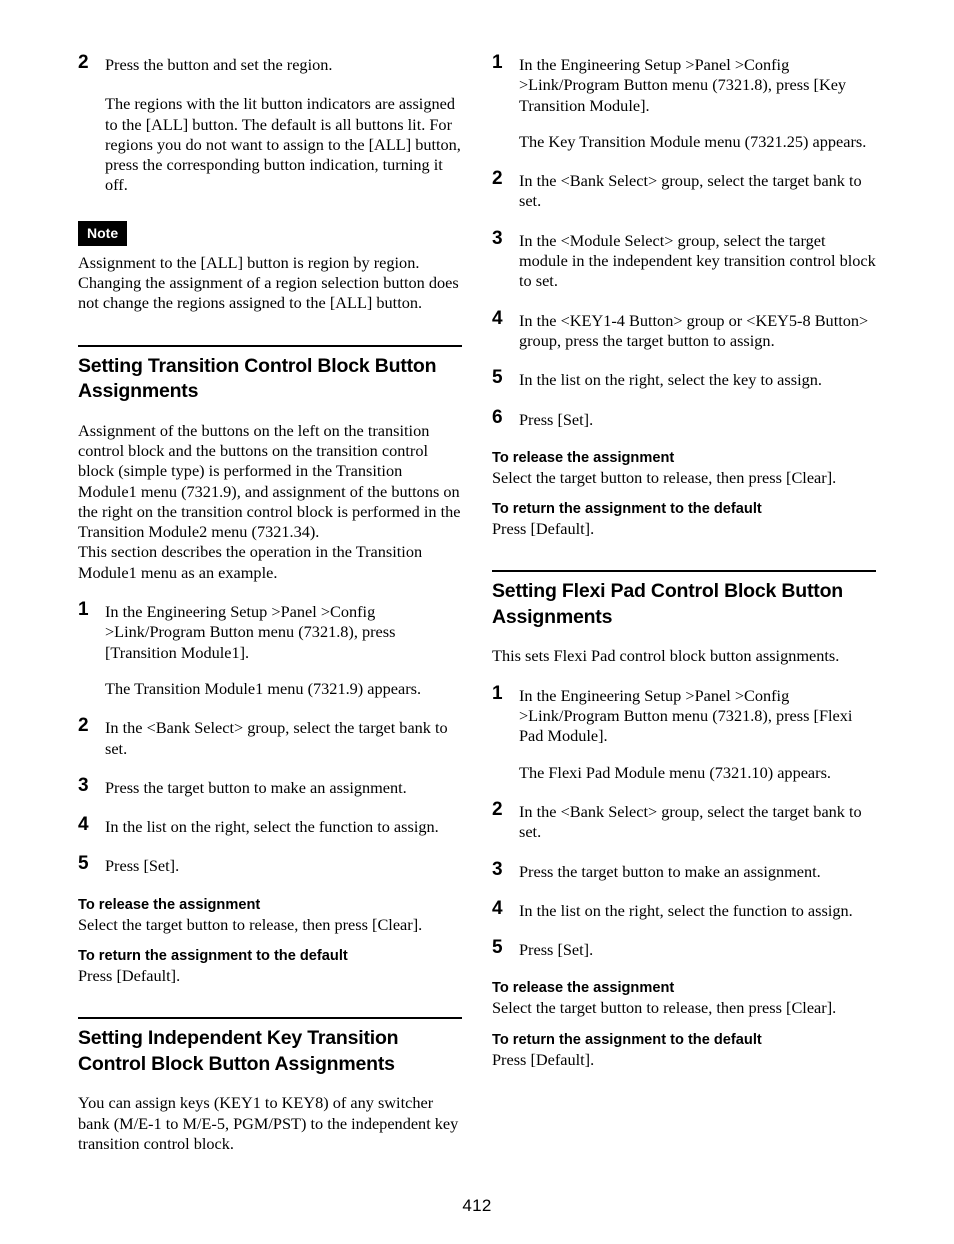  I want to click on page-number: 412, so click(477, 1205).